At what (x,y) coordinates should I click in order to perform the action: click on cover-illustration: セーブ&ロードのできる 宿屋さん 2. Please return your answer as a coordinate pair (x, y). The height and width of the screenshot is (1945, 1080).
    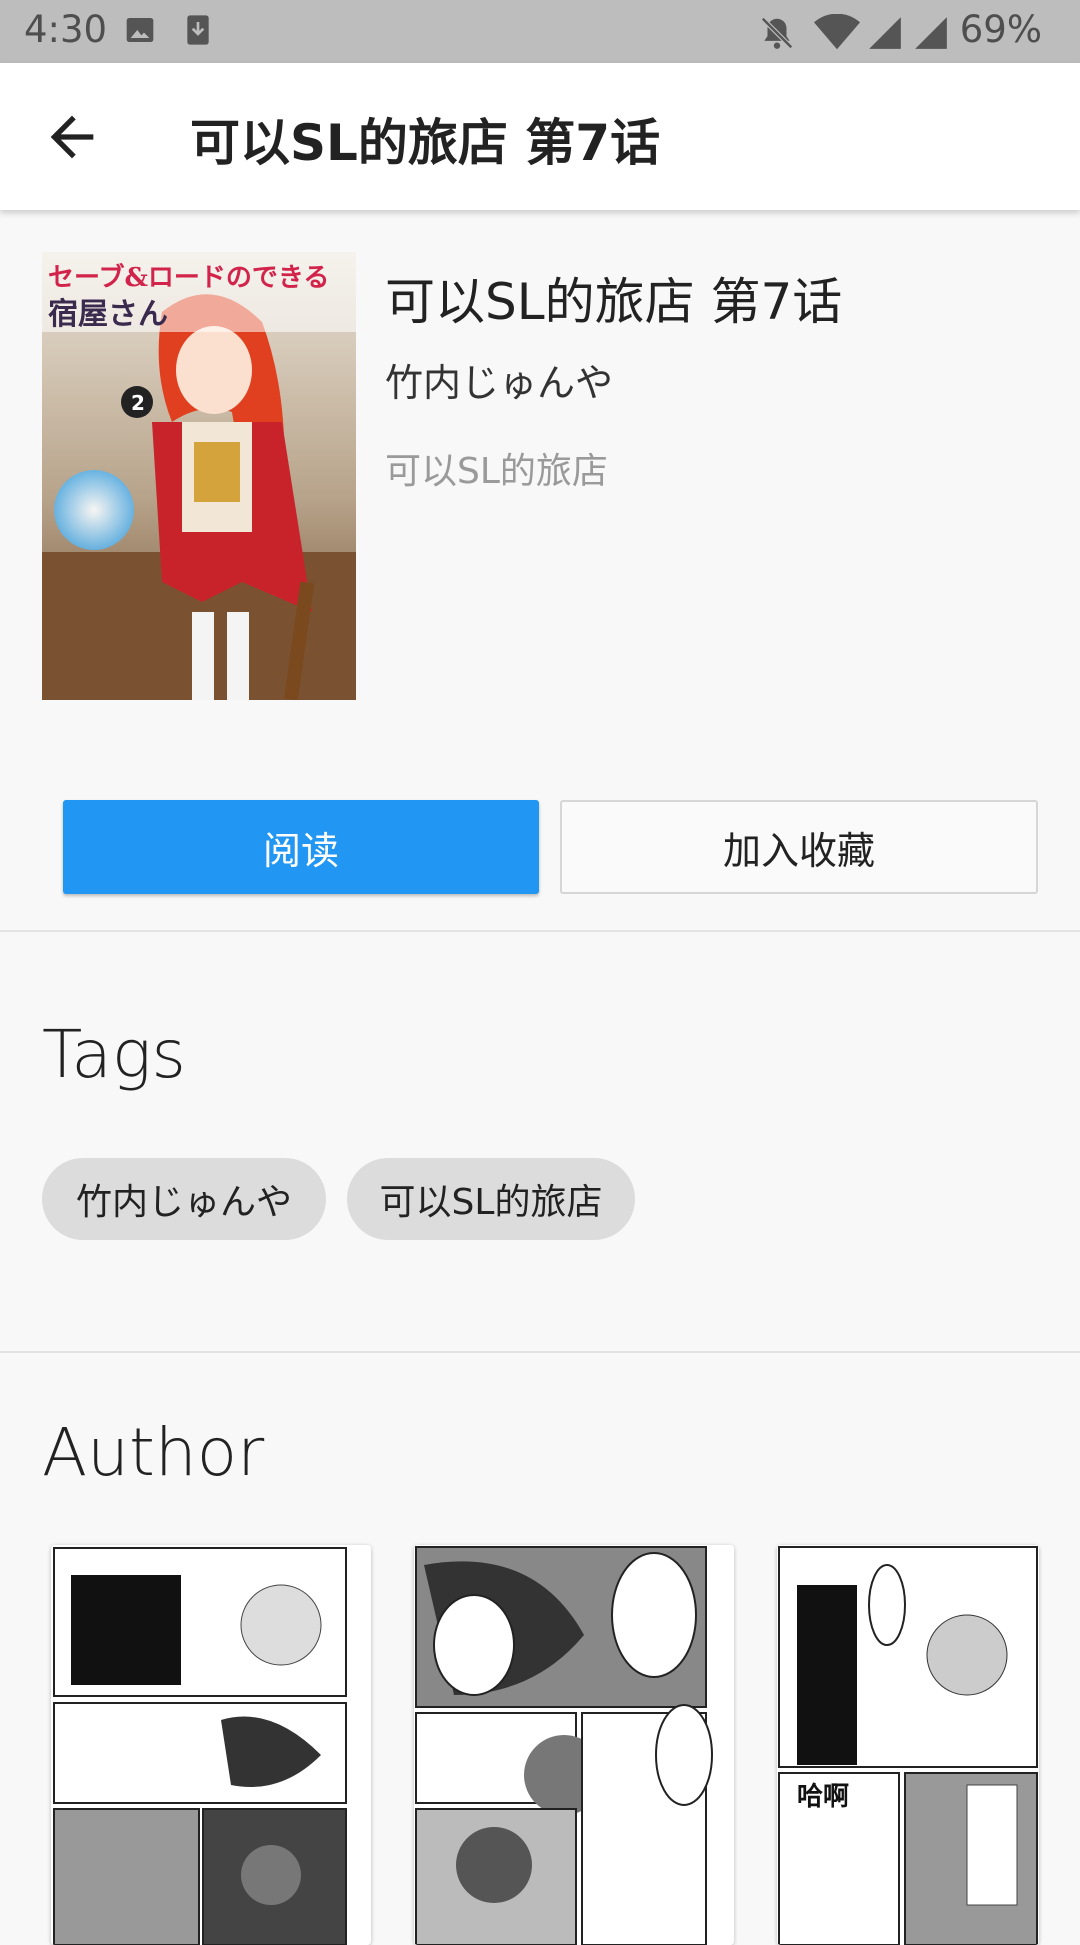
    Looking at the image, I should click on (199, 476).